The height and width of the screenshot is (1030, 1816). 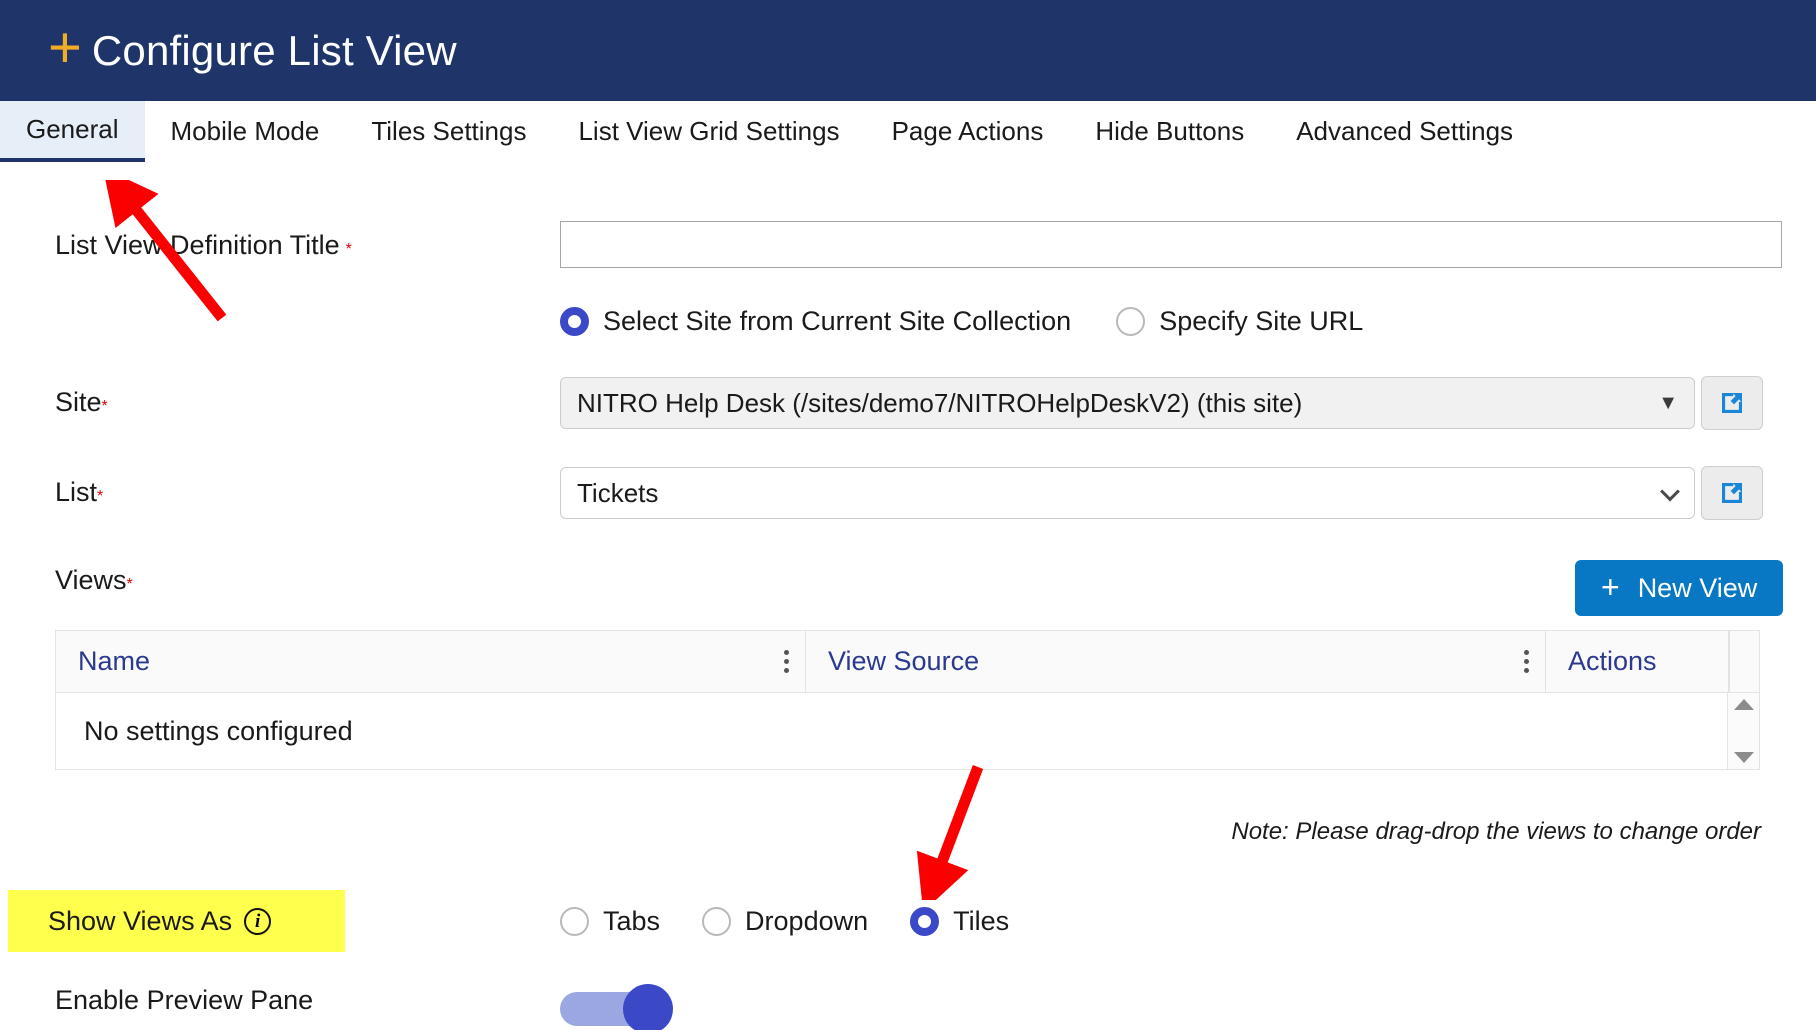 I want to click on show-views-as-label: Show Views As, so click(x=140, y=920).